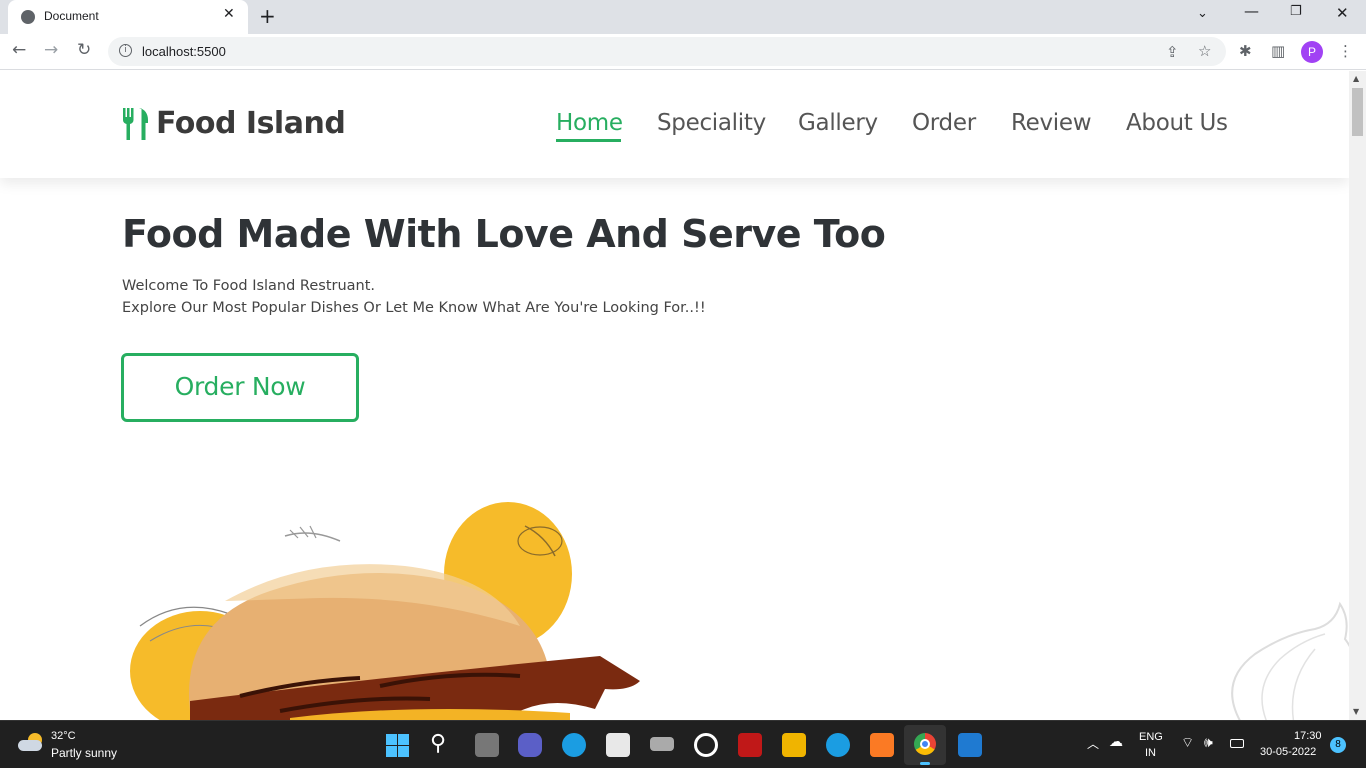  What do you see at coordinates (184, 51) in the screenshot?
I see `url-text: localhost:5500` at bounding box center [184, 51].